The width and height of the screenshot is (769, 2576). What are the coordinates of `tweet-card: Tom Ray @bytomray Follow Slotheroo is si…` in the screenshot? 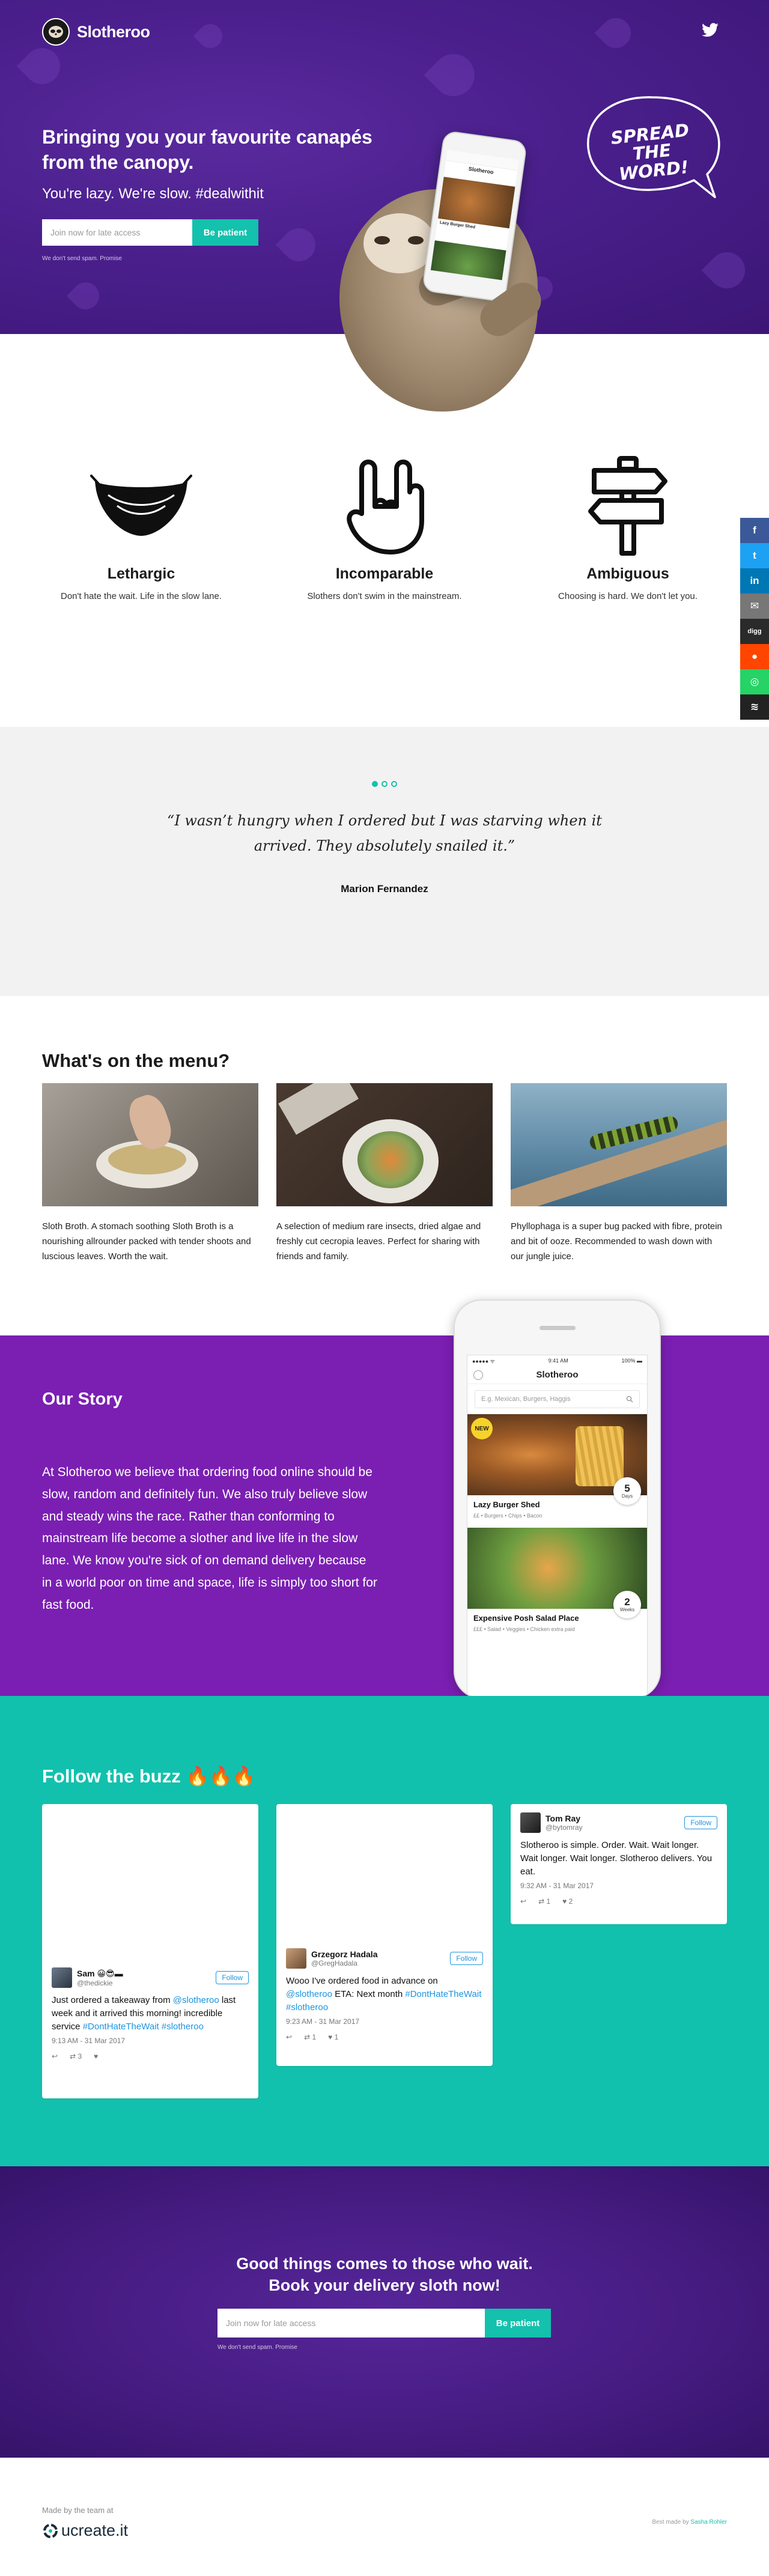 It's located at (619, 1864).